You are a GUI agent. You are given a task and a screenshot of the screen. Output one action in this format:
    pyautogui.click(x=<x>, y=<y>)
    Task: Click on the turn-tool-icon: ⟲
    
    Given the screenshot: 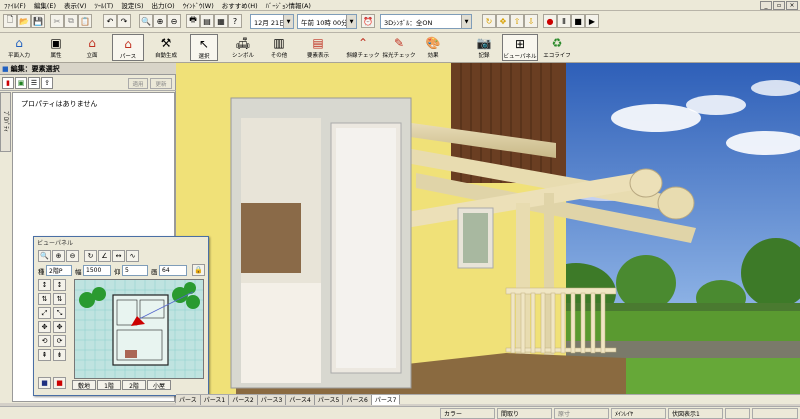 What is the action you would take?
    pyautogui.click(x=44, y=341)
    